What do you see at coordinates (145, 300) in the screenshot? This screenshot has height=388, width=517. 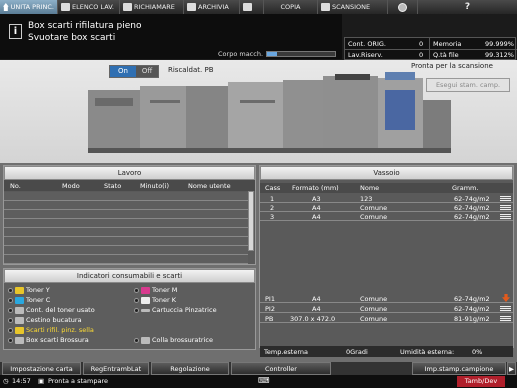 I see `toner-black-icon` at bounding box center [145, 300].